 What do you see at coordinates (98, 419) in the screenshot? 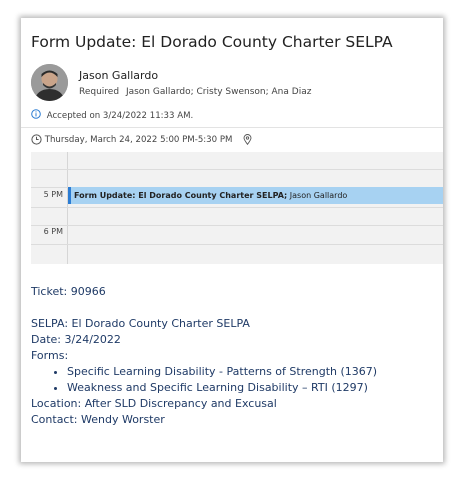
I see `contact-line: Contact: Wendy Worster` at bounding box center [98, 419].